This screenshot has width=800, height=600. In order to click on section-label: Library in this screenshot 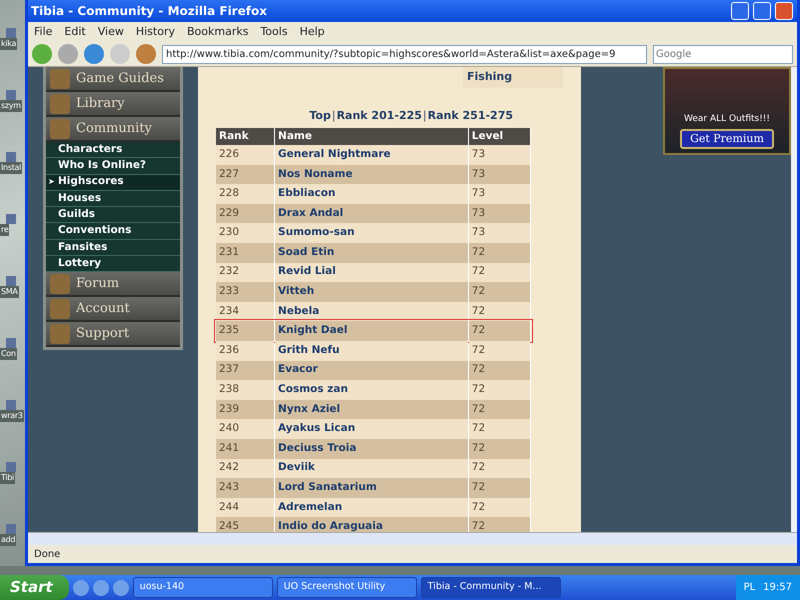, I will do `click(100, 103)`.